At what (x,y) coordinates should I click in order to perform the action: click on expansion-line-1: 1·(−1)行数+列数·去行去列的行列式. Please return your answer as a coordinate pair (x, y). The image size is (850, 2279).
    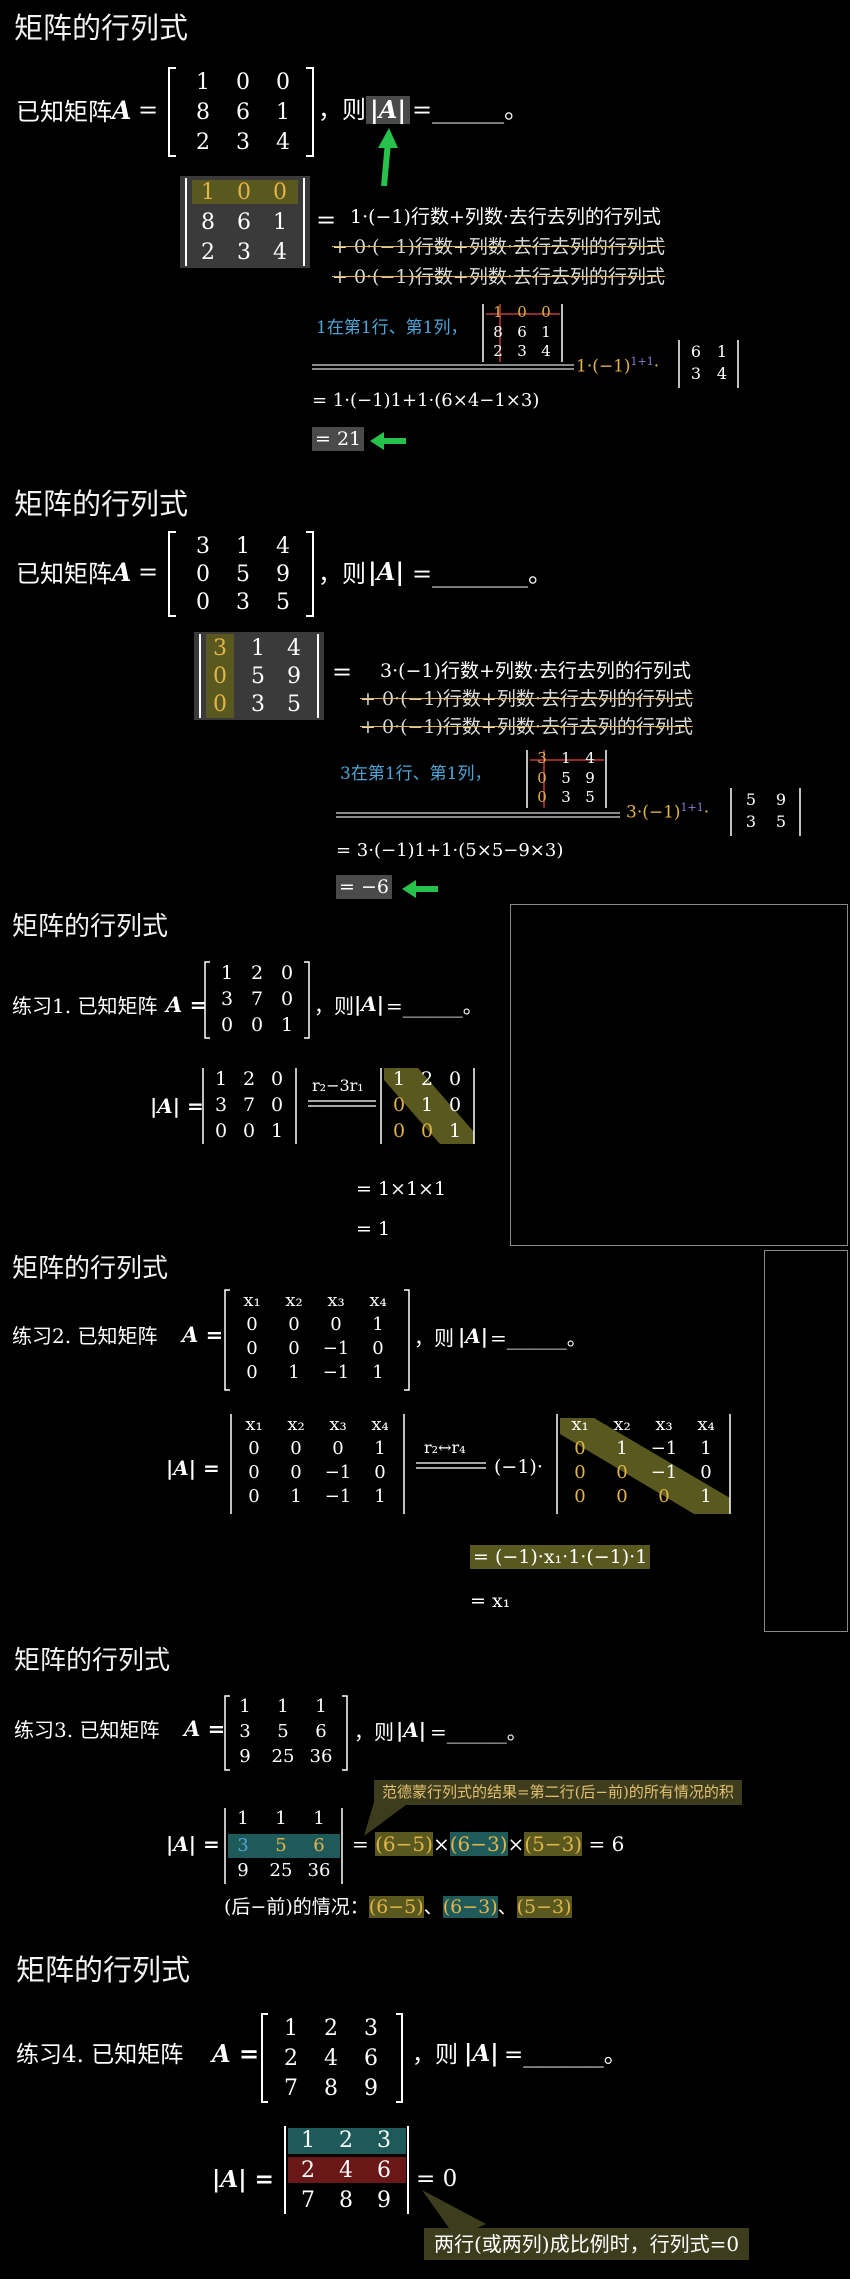
    Looking at the image, I should click on (505, 217).